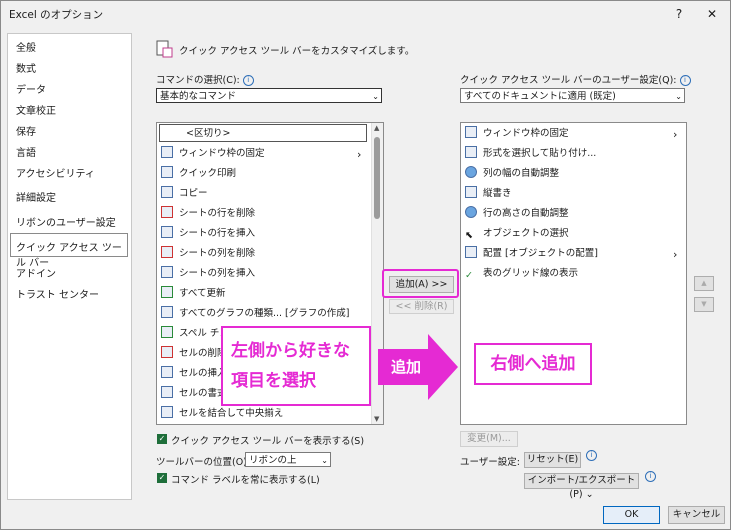 The height and width of the screenshot is (530, 731). I want to click on list-item: クイック印刷, so click(197, 174).